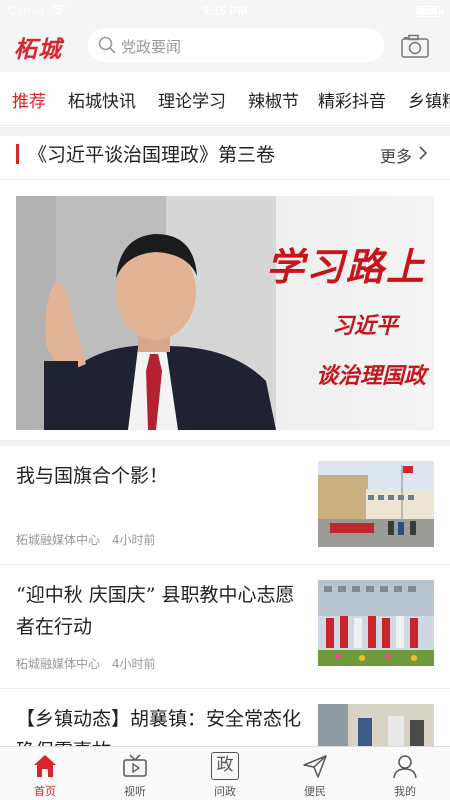 The width and height of the screenshot is (450, 800). I want to click on nav-label: 视听, so click(135, 791).